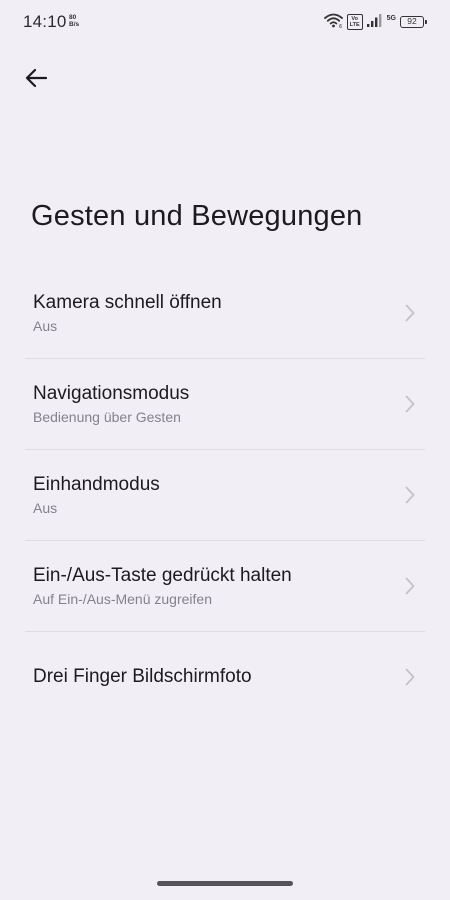  Describe the element at coordinates (197, 216) in the screenshot. I see `page-title: Gesten und Bewegungen` at that location.